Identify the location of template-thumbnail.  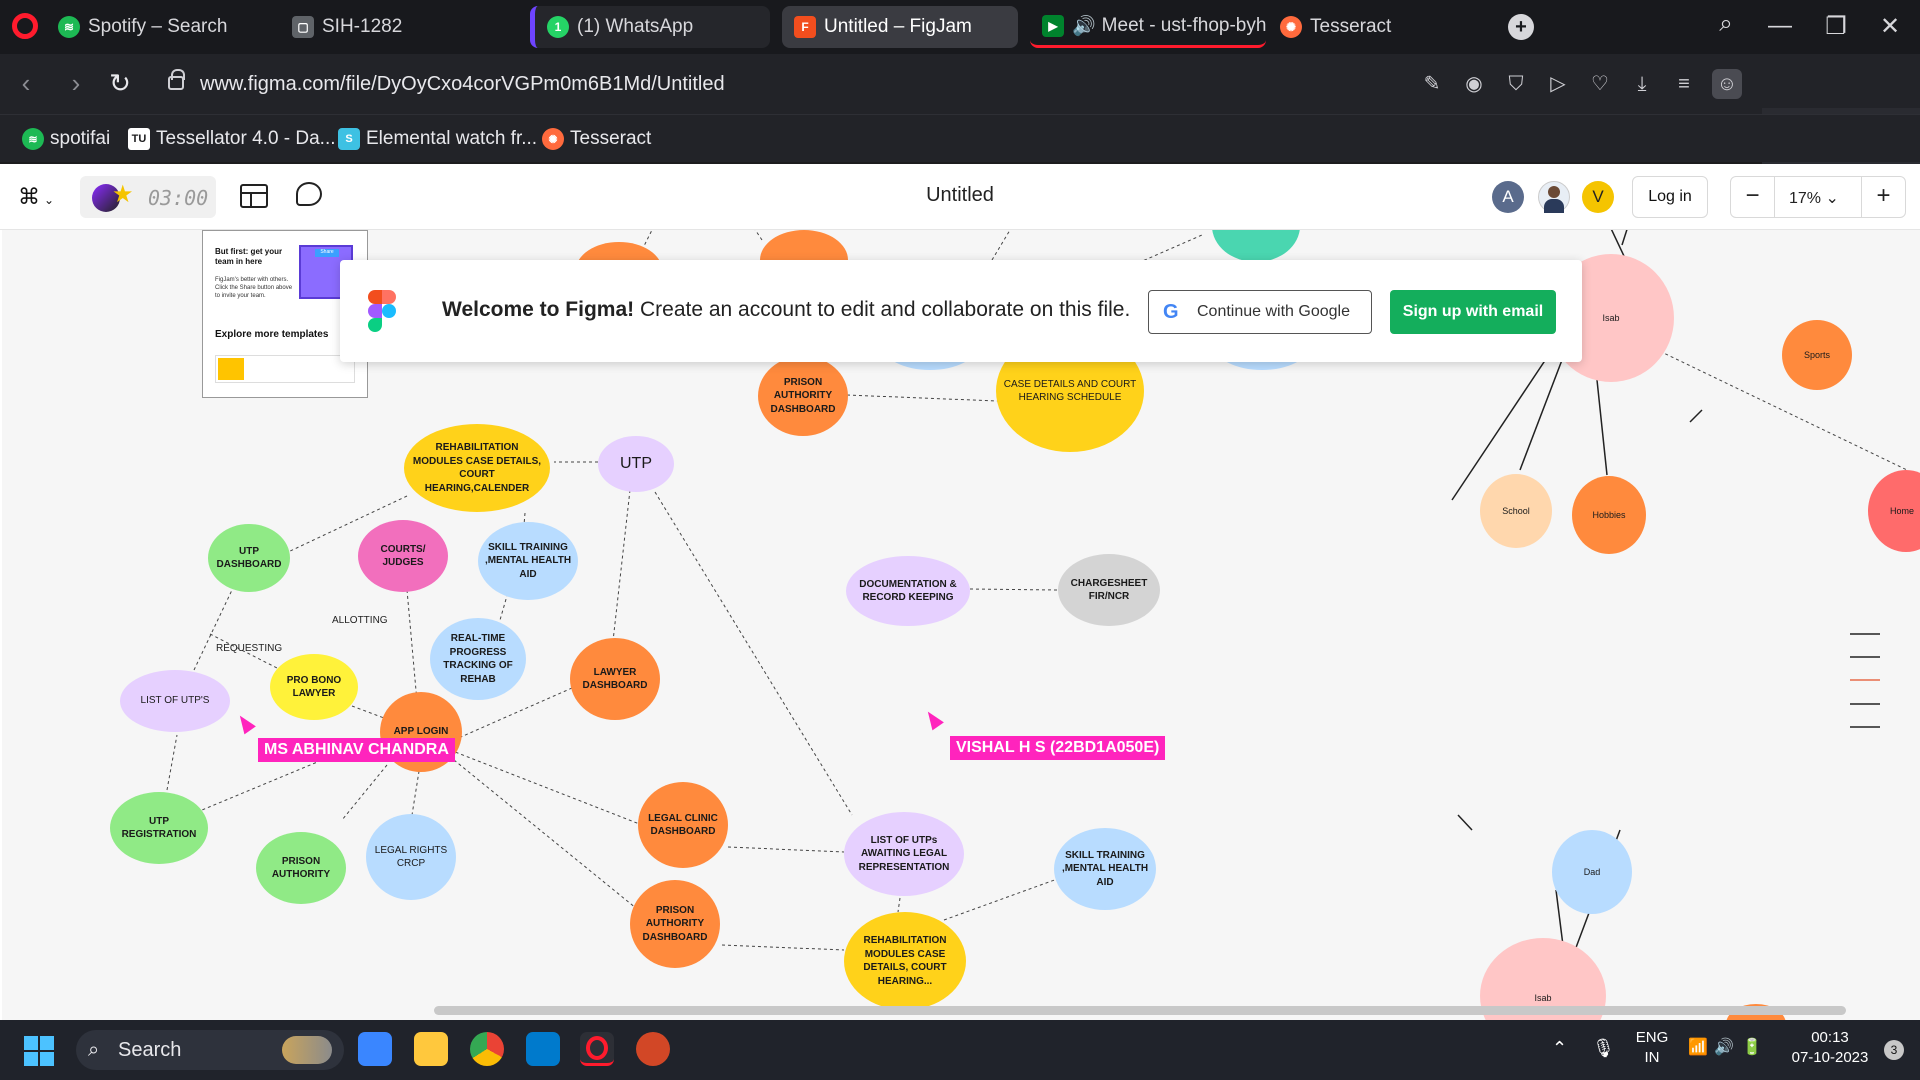
(285, 369).